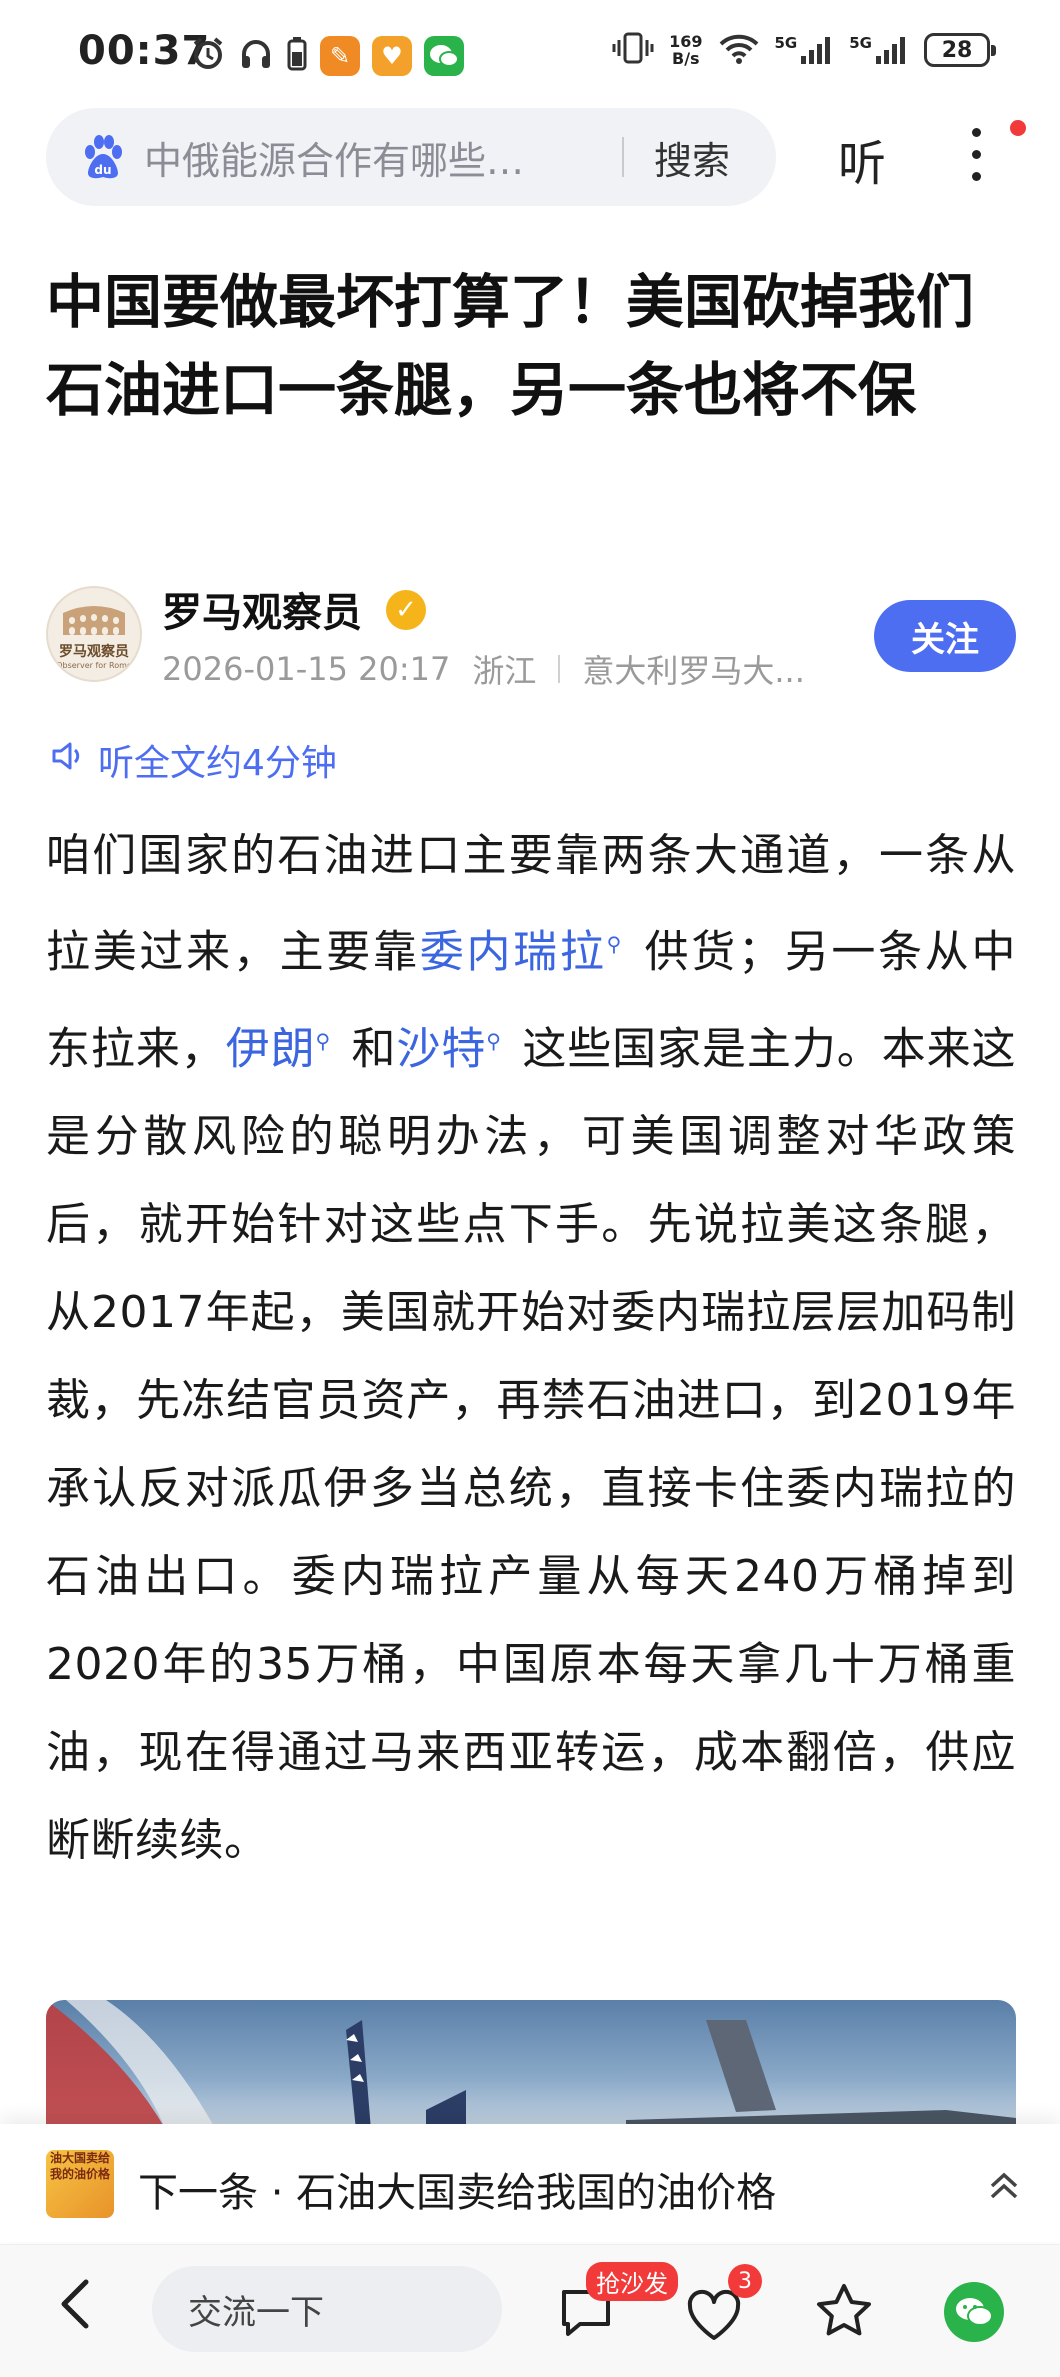  What do you see at coordinates (504, 671) in the screenshot?
I see `author-location: 浙江` at bounding box center [504, 671].